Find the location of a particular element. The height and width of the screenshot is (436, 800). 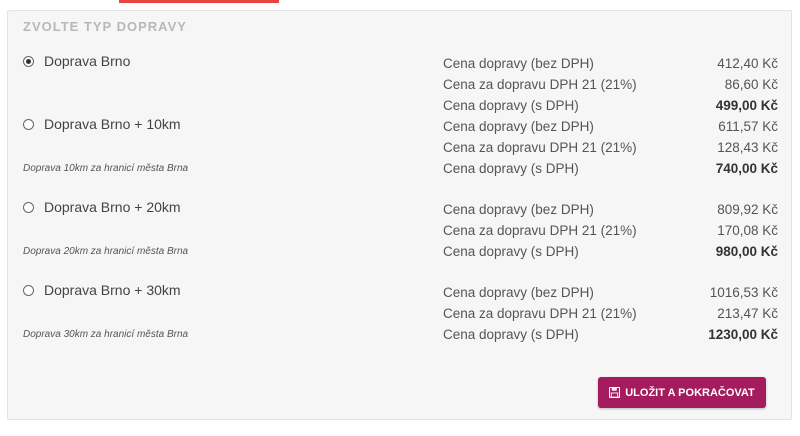

save-and-continue-button: ULOŽIT A POKRAČOVAT is located at coordinates (682, 392).